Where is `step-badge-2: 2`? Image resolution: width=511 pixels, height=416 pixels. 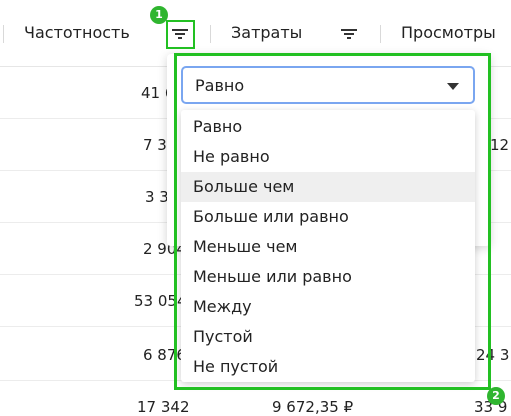 step-badge-2: 2 is located at coordinates (496, 396).